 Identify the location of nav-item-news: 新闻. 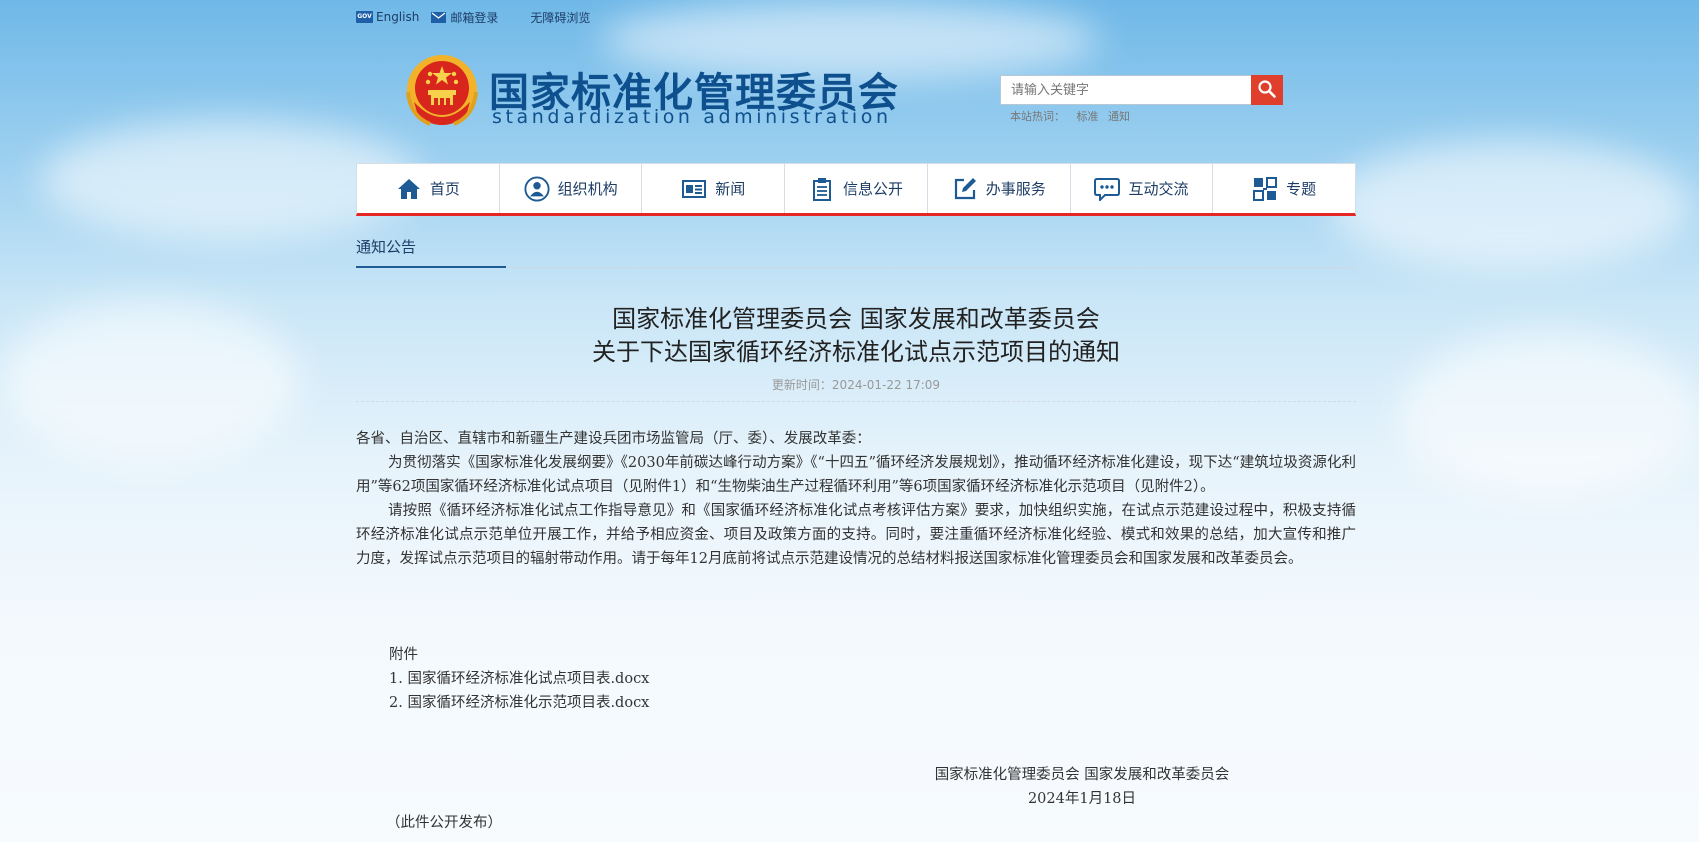
(714, 188).